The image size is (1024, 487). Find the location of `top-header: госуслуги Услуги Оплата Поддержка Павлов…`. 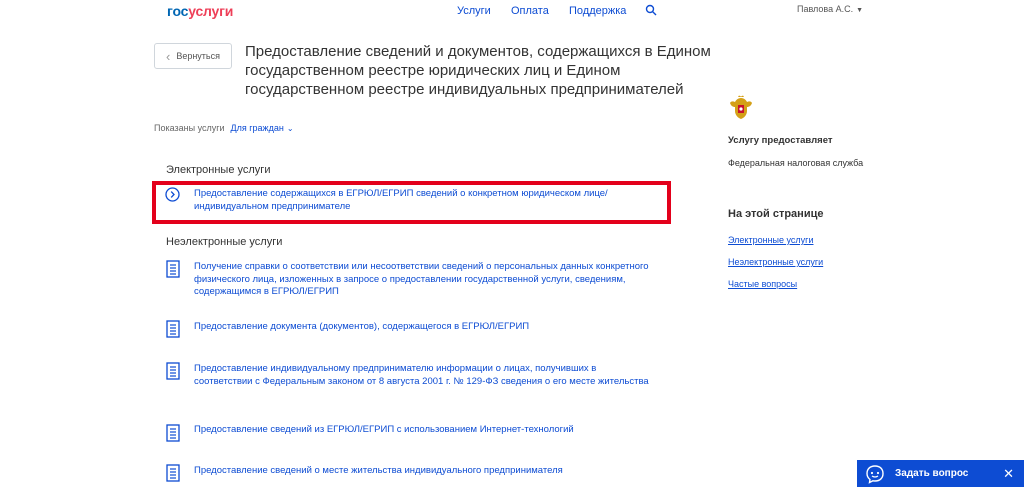

top-header: госуслуги Услуги Оплата Поддержка Павлов… is located at coordinates (512, 14).